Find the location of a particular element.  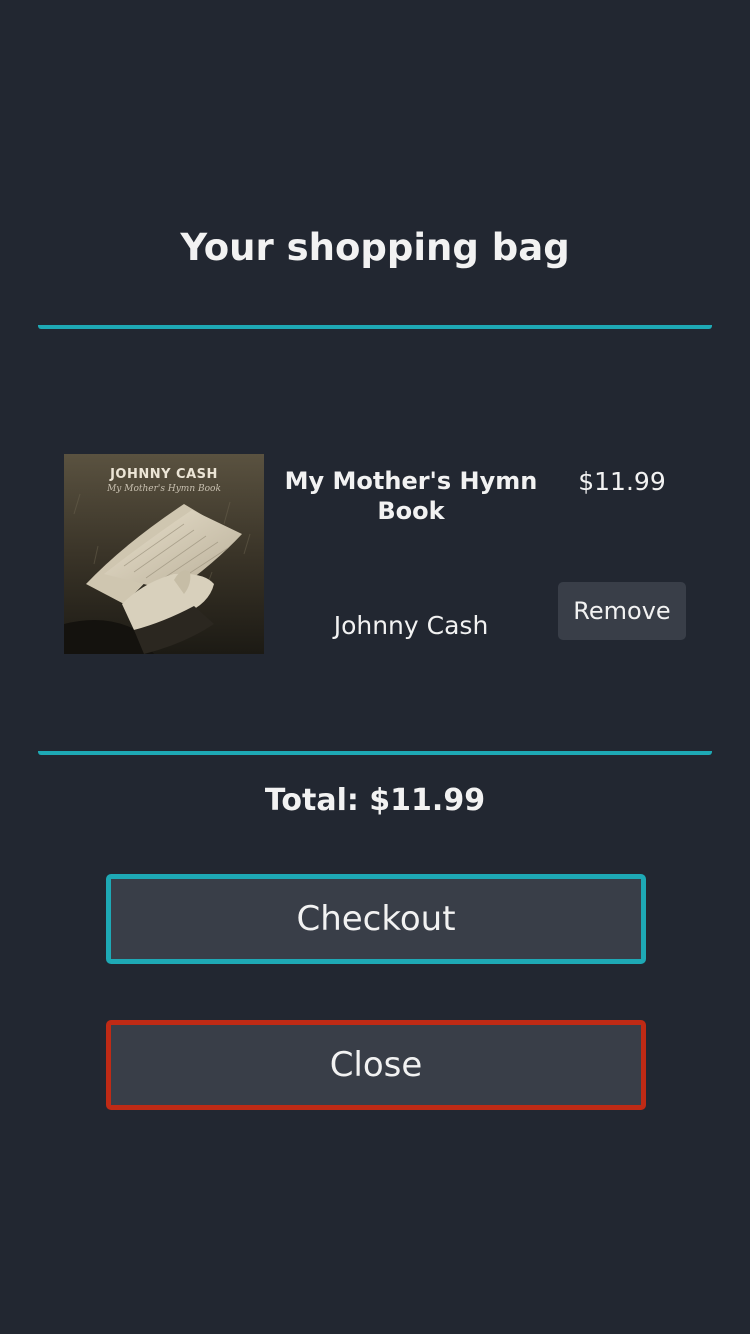

cover-album-text: My Mother's Hymn Book is located at coordinates (164, 489).